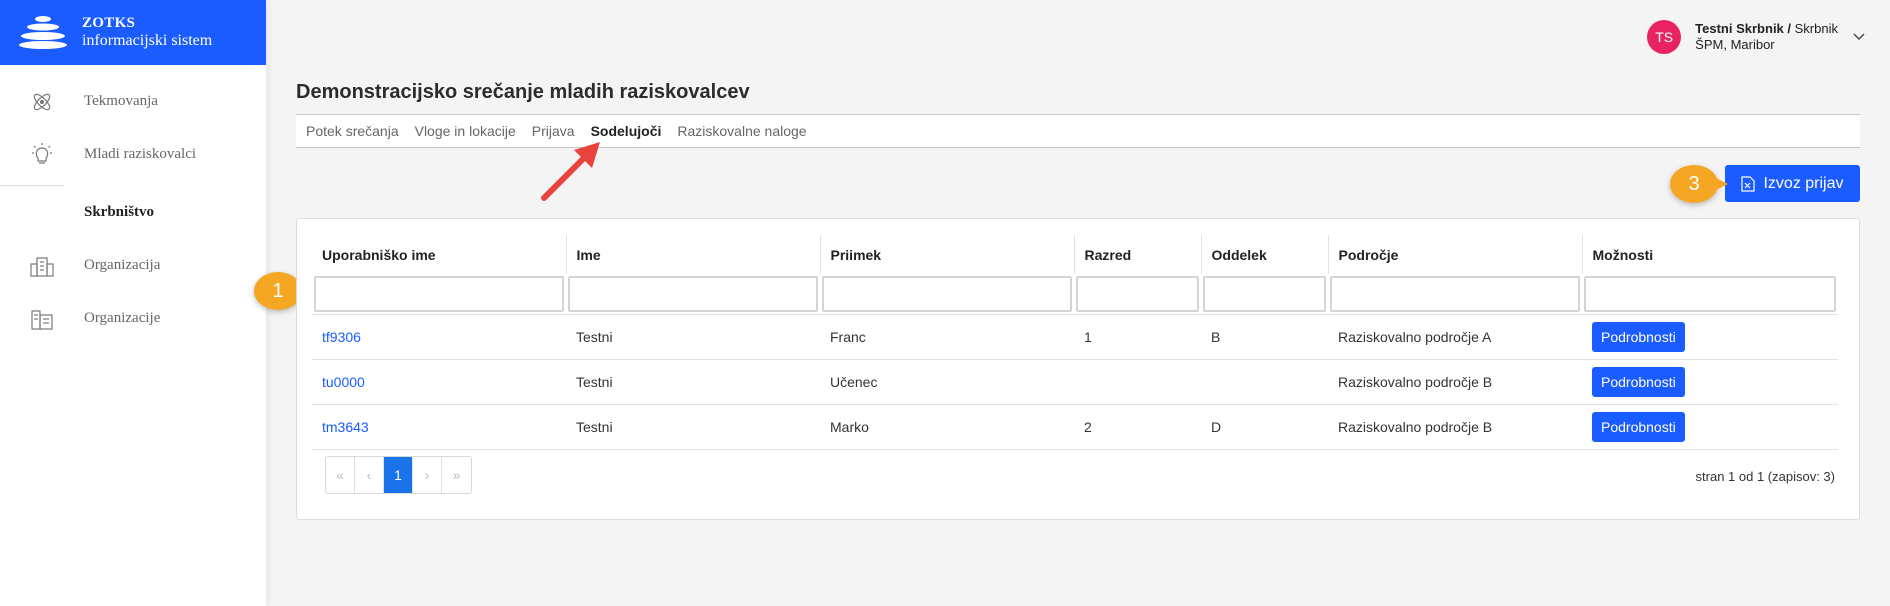 This screenshot has width=1890, height=606. I want to click on pager-first-button: «, so click(340, 475).